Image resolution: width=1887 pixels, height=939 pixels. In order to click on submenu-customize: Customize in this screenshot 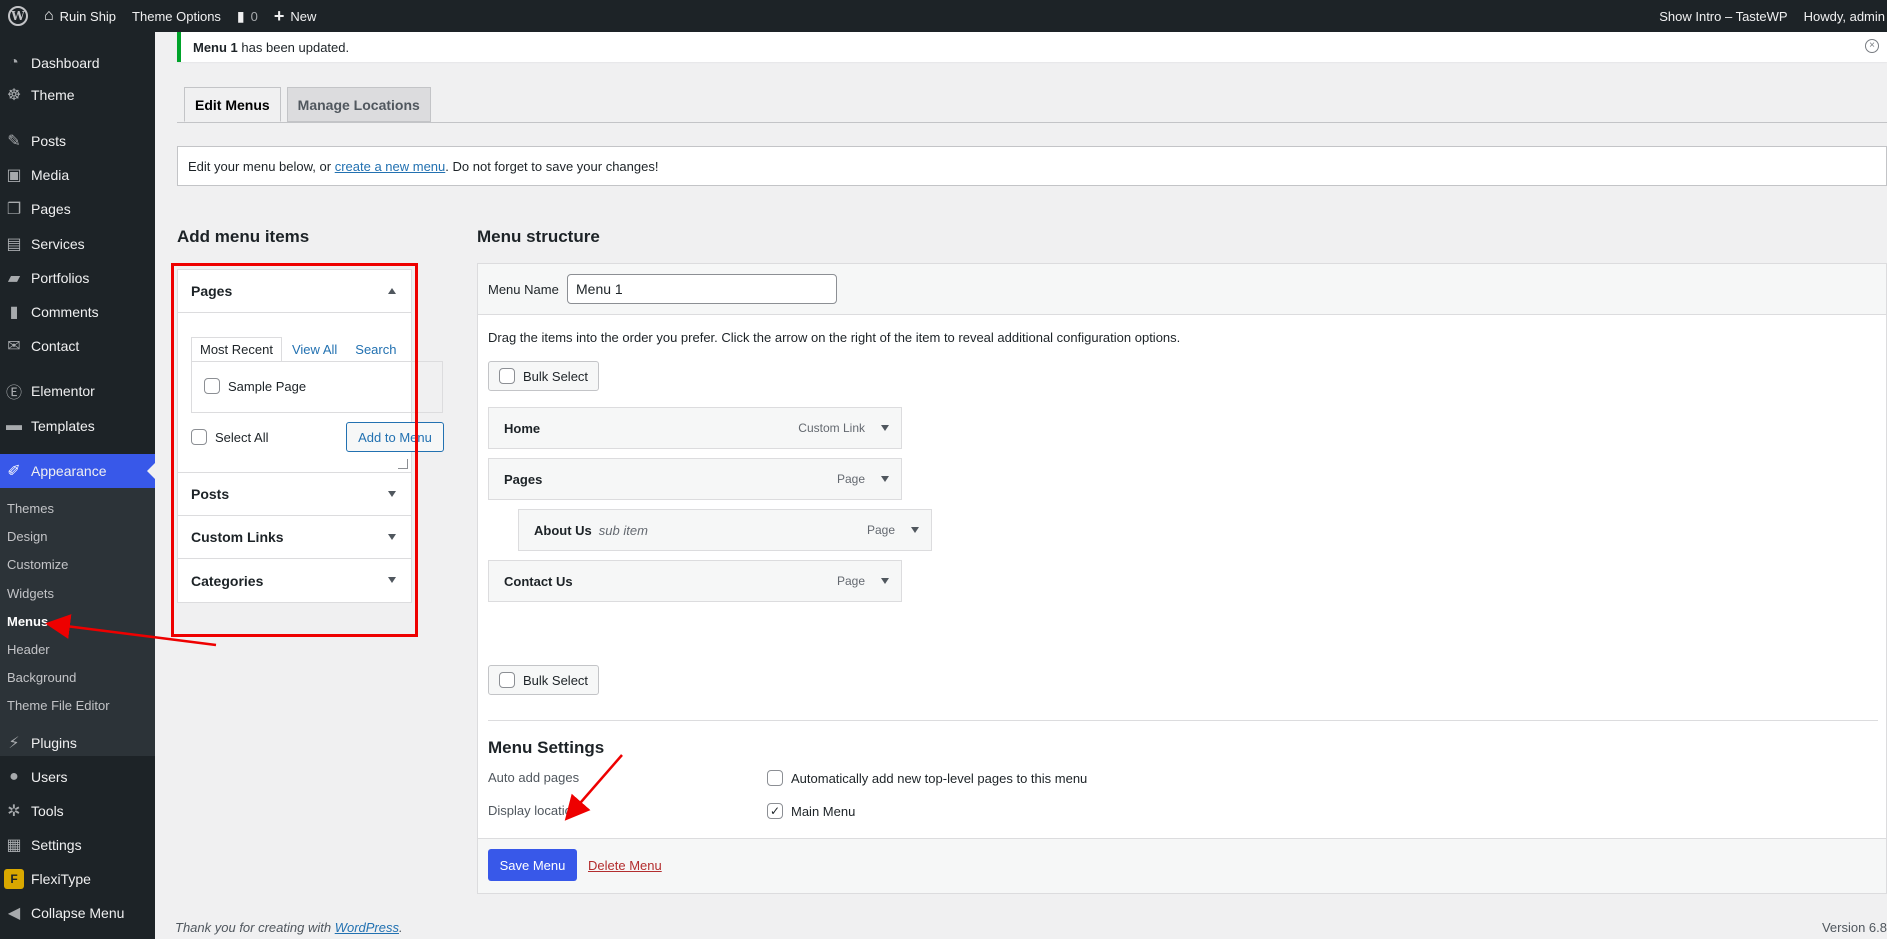, I will do `click(37, 564)`.